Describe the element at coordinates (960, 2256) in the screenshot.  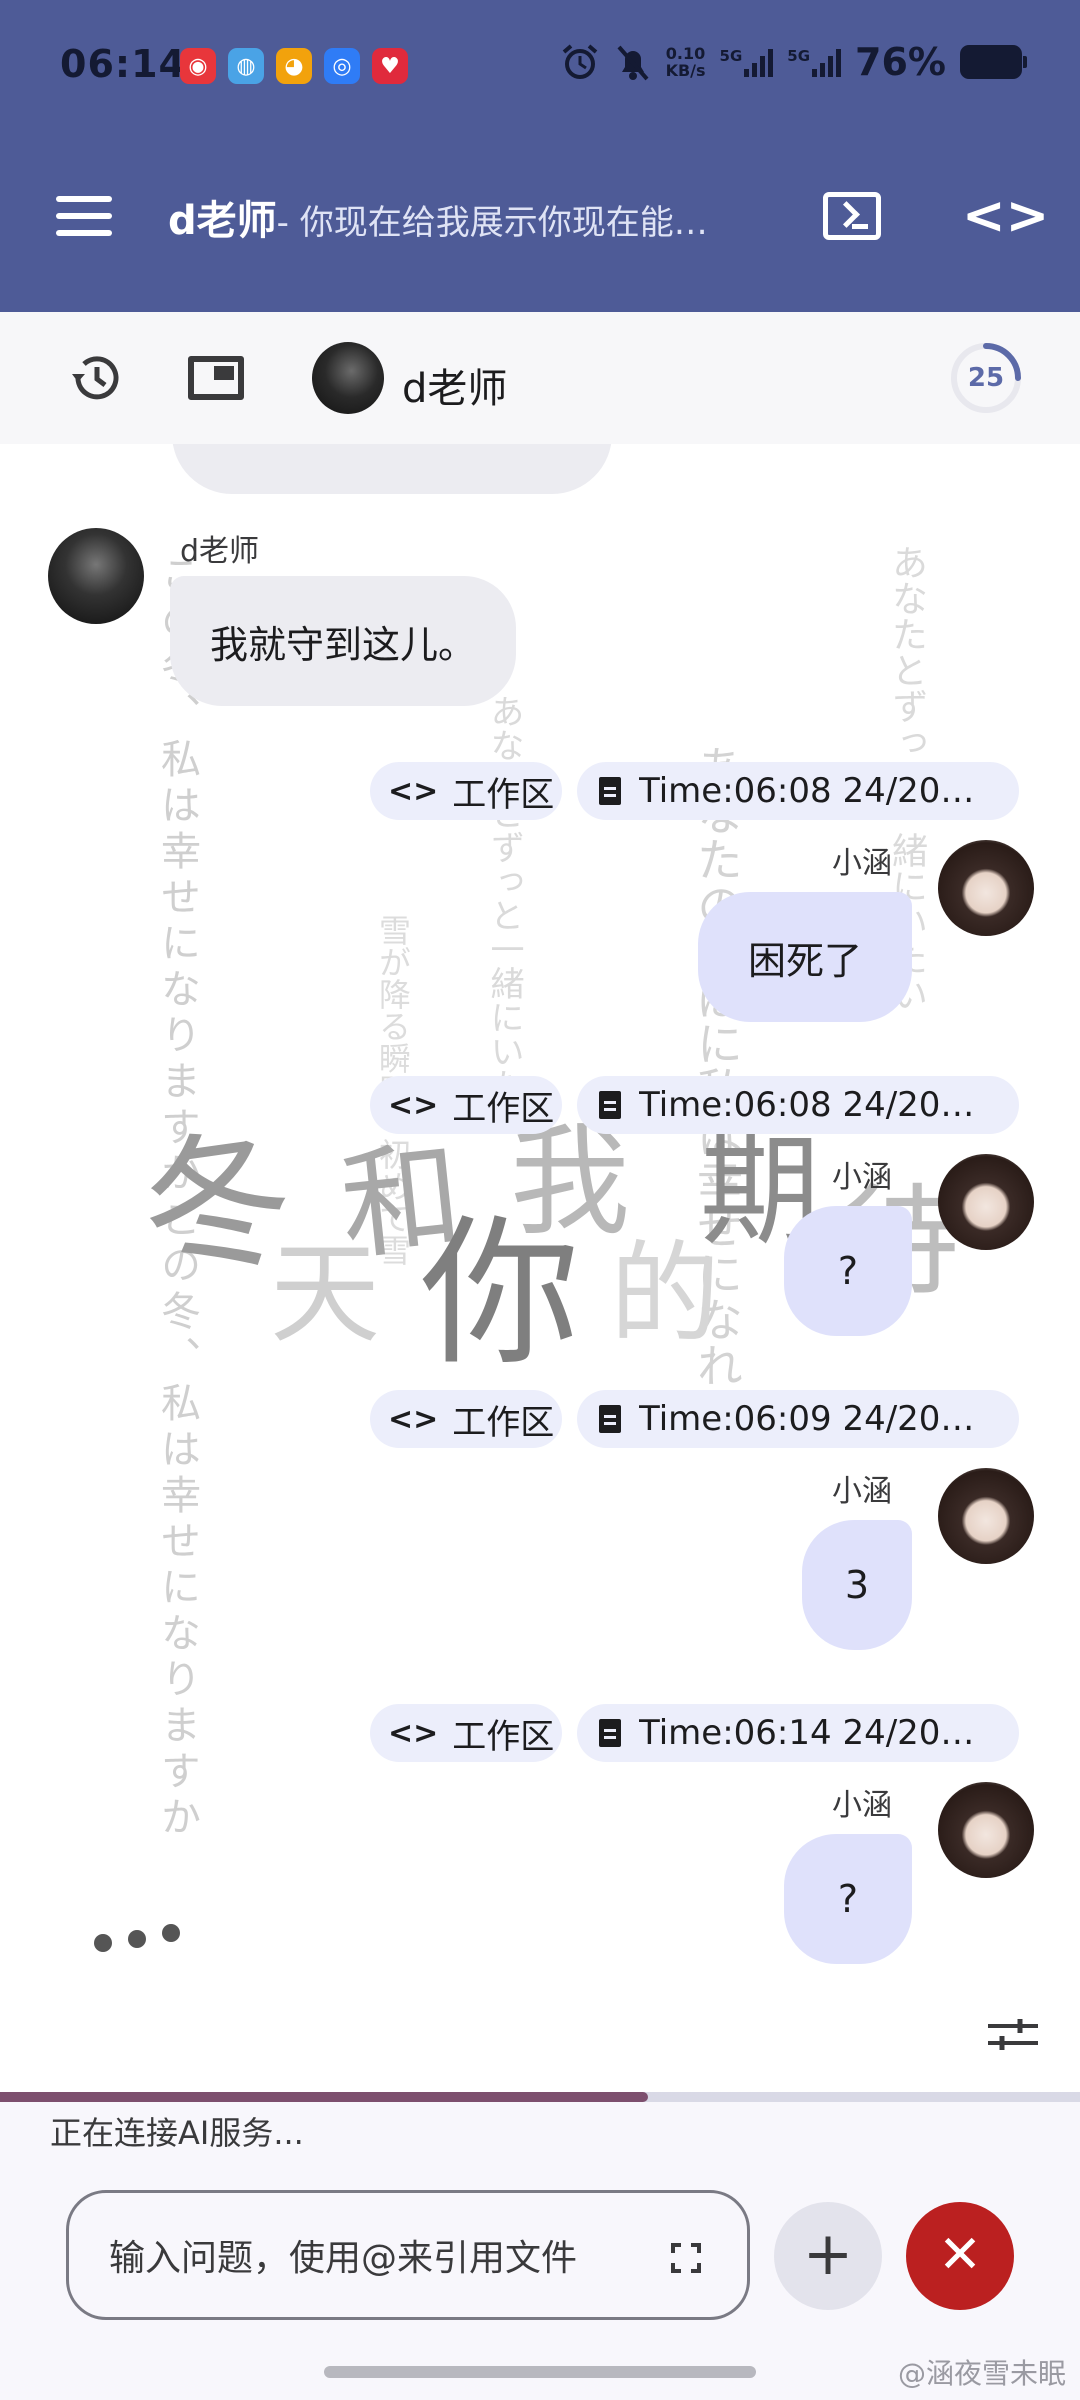
I see `stop-button: ✕` at that location.